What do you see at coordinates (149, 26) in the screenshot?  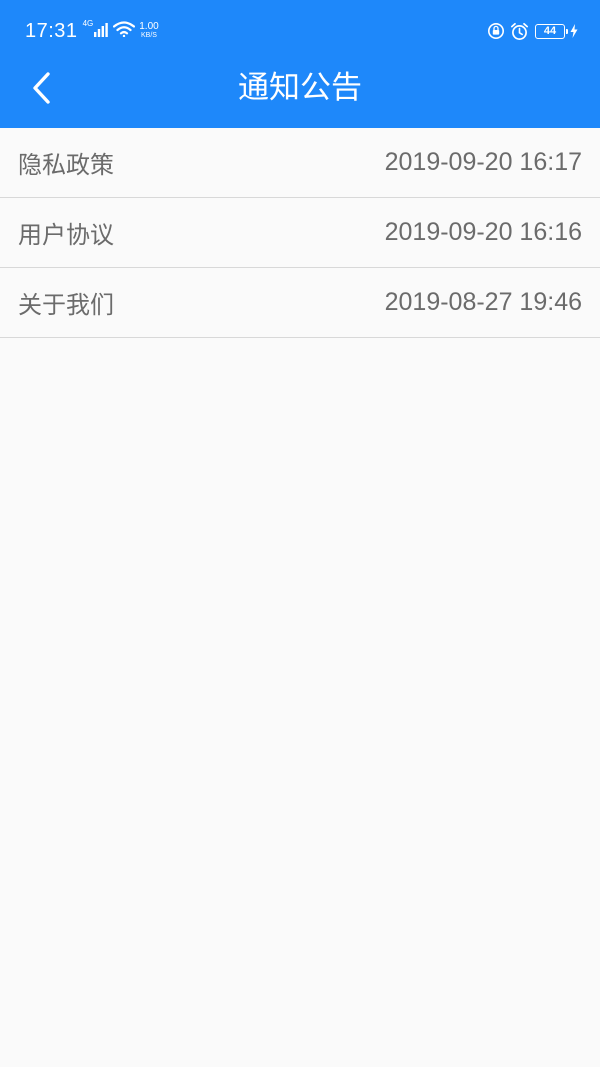 I see `speed-value: 1.00` at bounding box center [149, 26].